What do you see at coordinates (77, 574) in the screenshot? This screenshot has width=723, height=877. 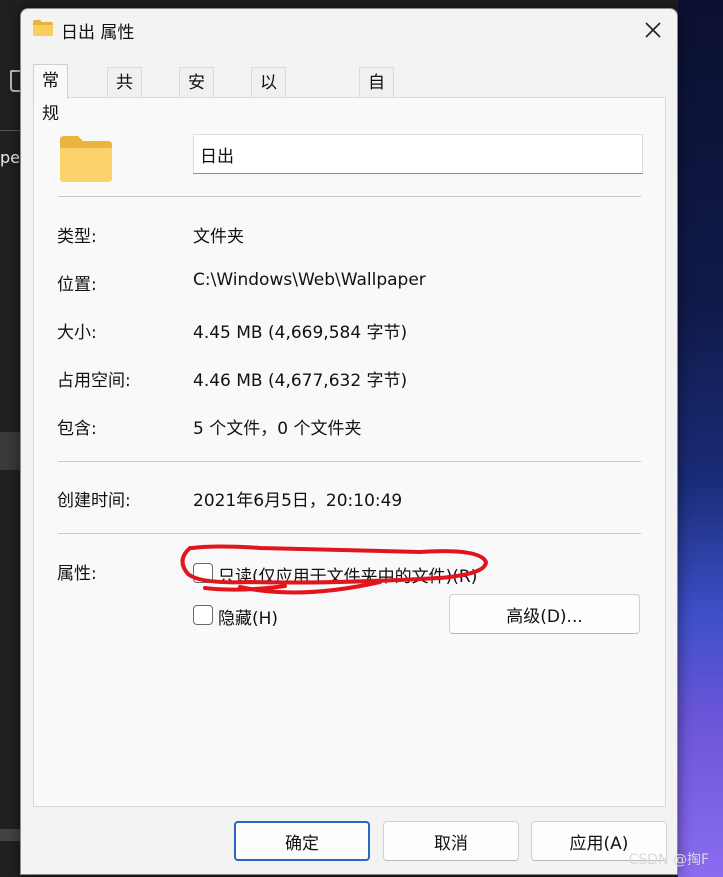 I see `attributes-label: 属性:` at bounding box center [77, 574].